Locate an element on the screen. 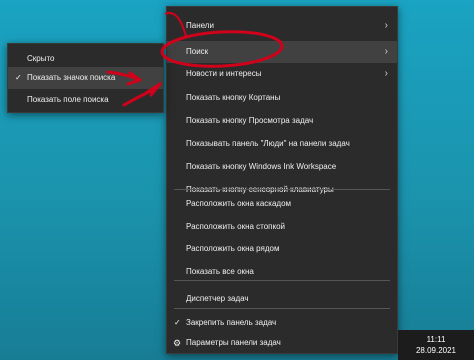 This screenshot has height=360, width=474. menu-item-task-manager: Диспетчер задач is located at coordinates (282, 299).